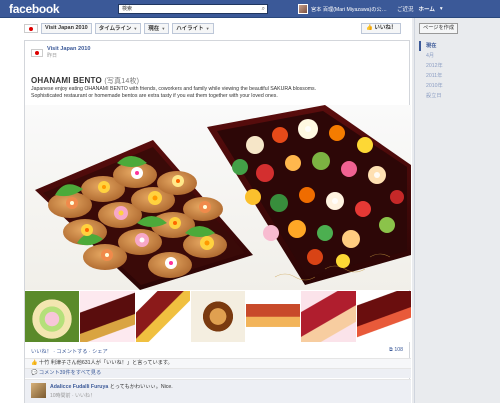 The width and height of the screenshot is (500, 403). Describe the element at coordinates (427, 9) in the screenshot. I see `top-link-home: ホーム` at that location.